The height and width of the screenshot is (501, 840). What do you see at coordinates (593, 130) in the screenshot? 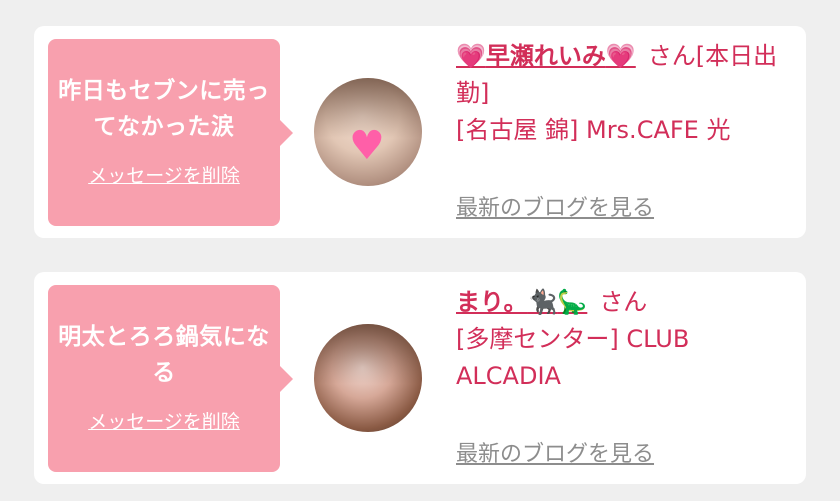
I see `shop-name: [名古屋 錦] Mrs.CAFE 光` at bounding box center [593, 130].